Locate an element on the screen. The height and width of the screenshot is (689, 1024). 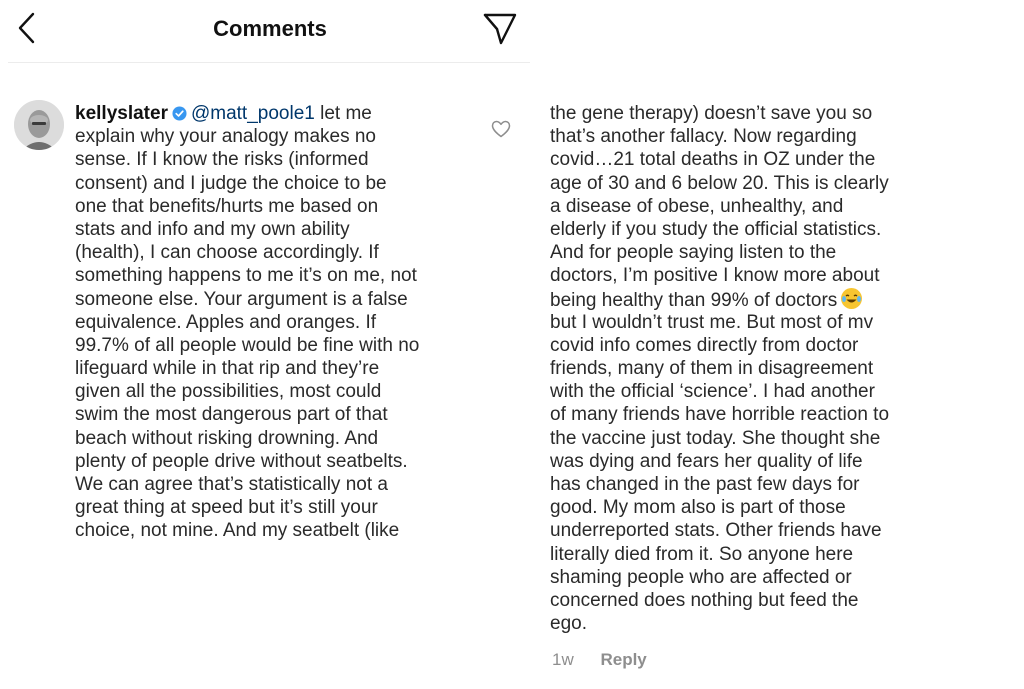
like-button is located at coordinates (501, 129).